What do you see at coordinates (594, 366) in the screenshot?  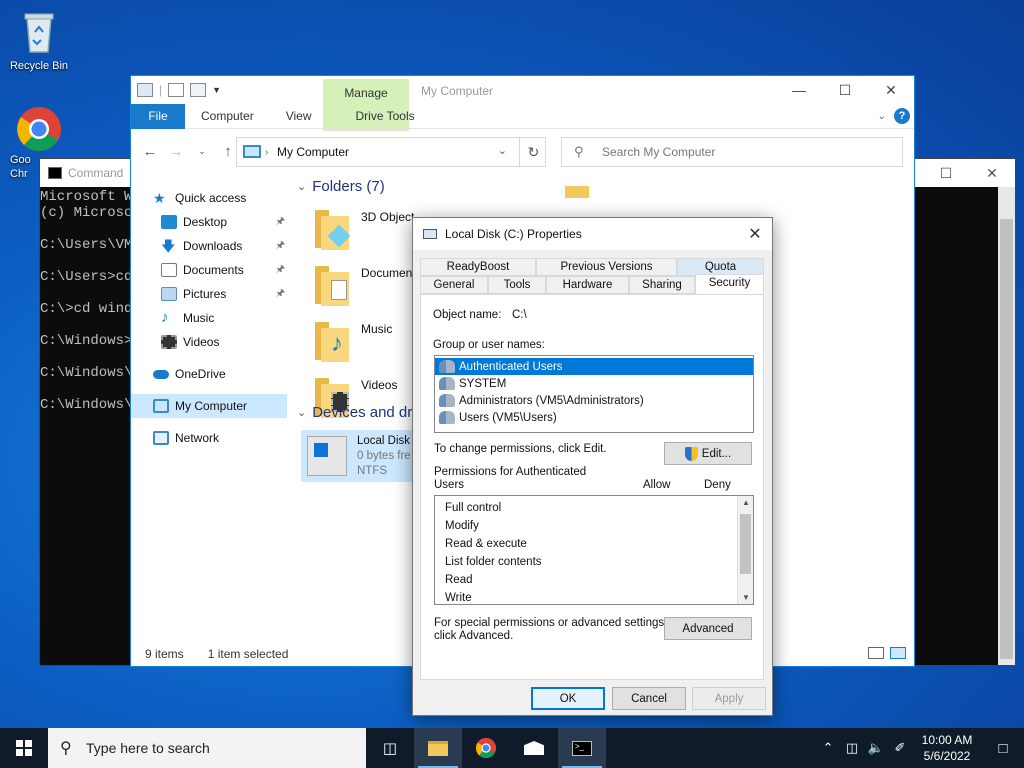 I see `user-item: Authenticated Users` at bounding box center [594, 366].